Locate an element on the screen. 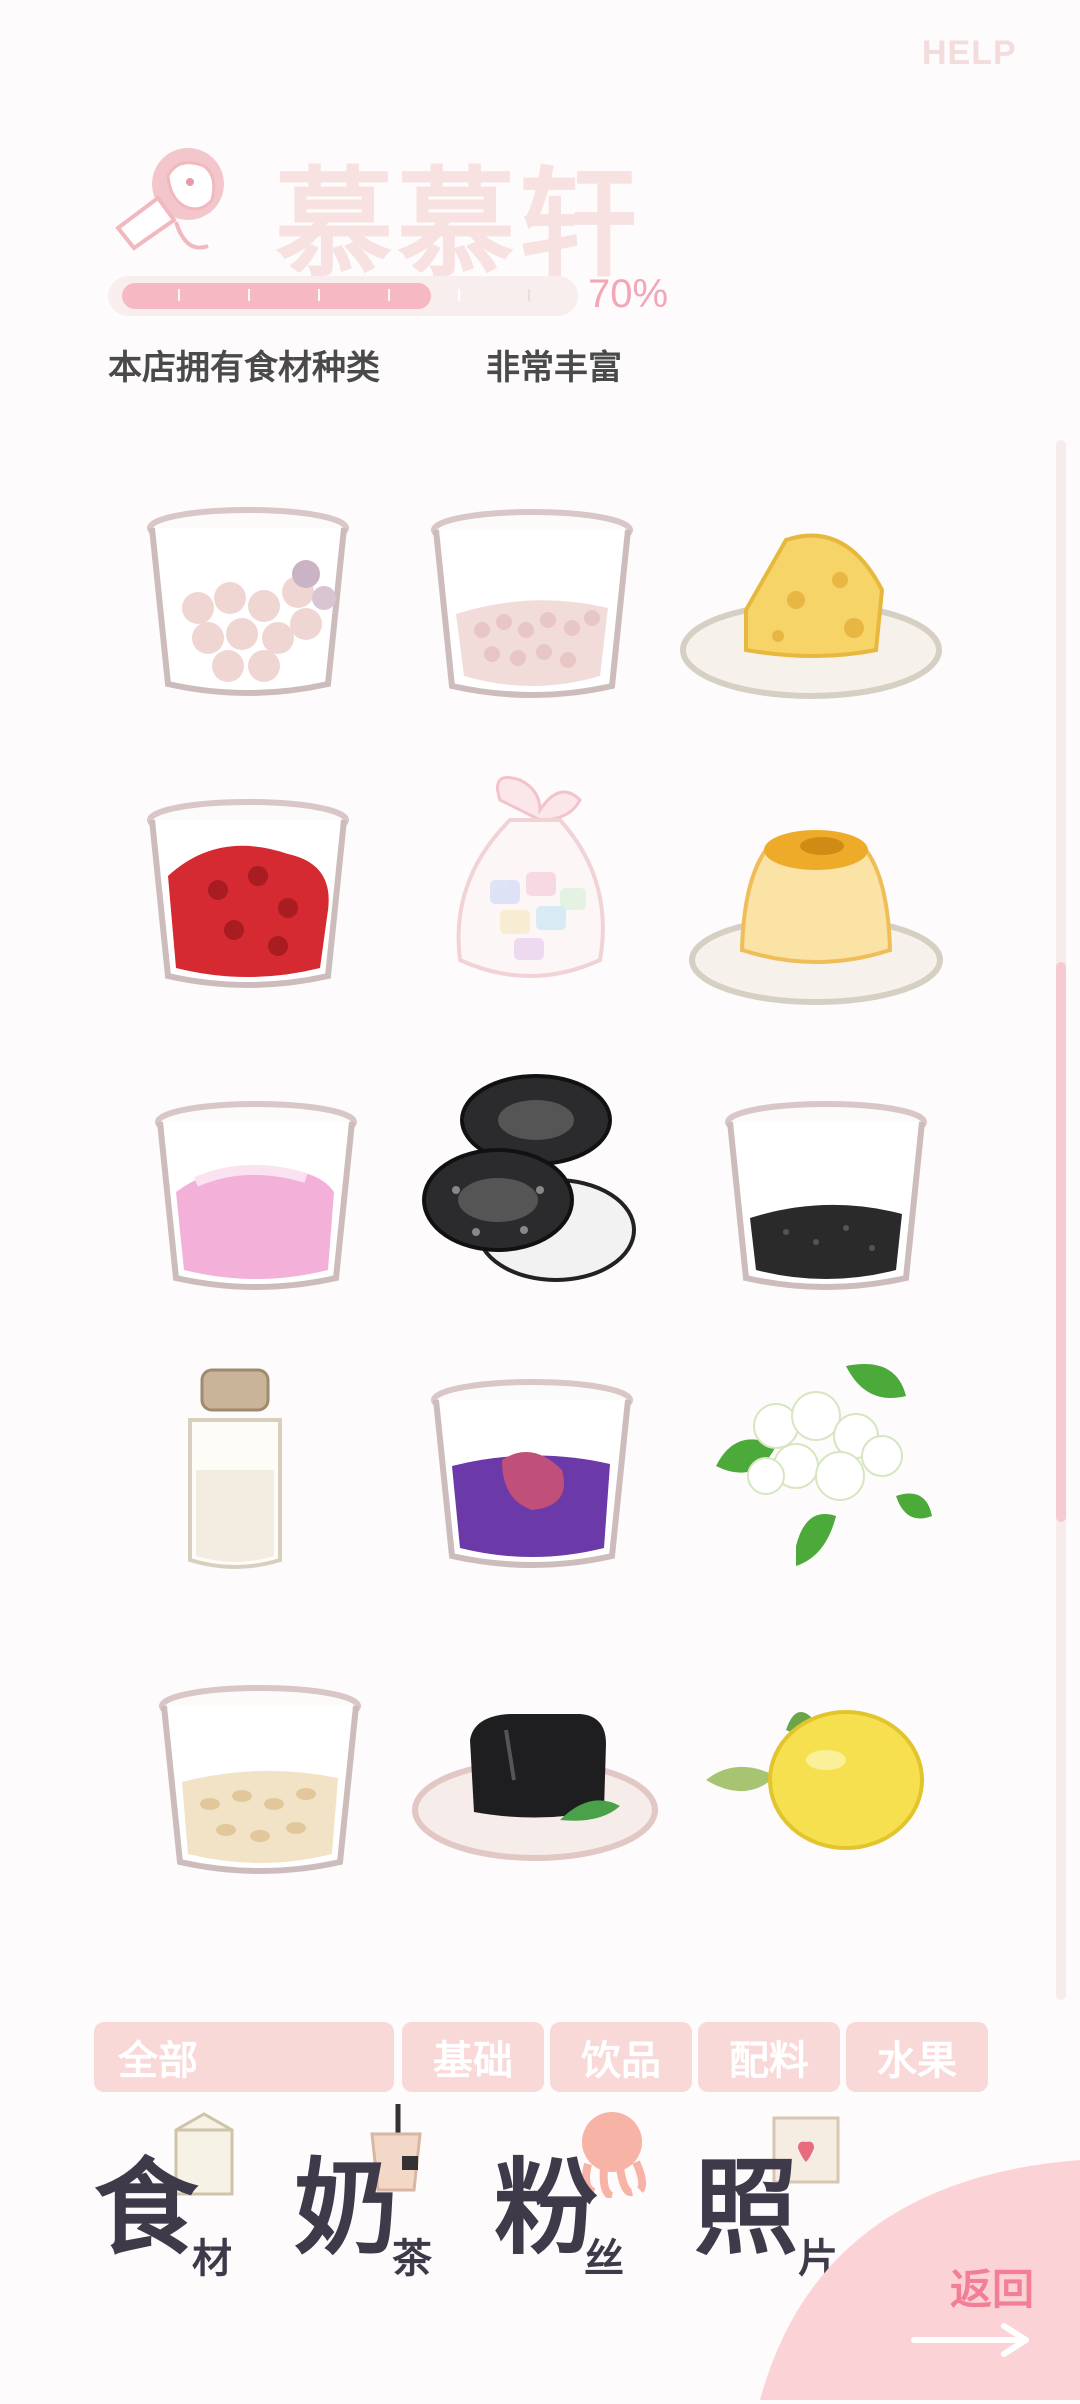  oreo-cookies-icon is located at coordinates (526, 1180).